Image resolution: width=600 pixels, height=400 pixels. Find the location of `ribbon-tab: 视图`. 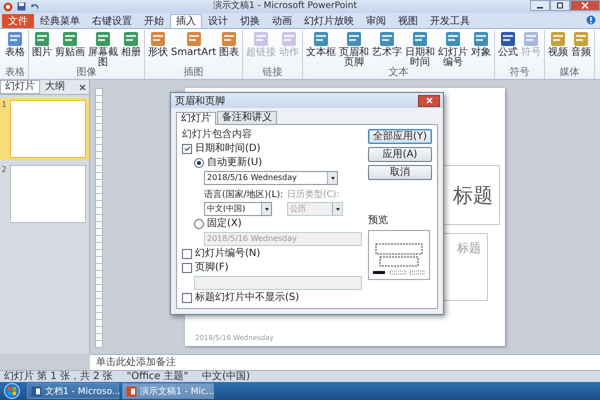

ribbon-tab: 视图 is located at coordinates (408, 21).